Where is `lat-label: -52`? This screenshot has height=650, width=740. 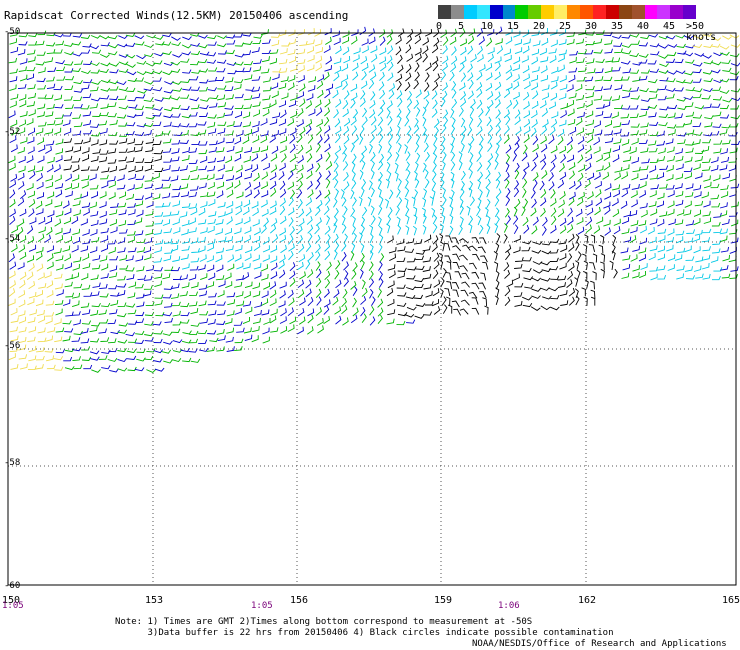
lat-label: -52 is located at coordinates (12, 132).